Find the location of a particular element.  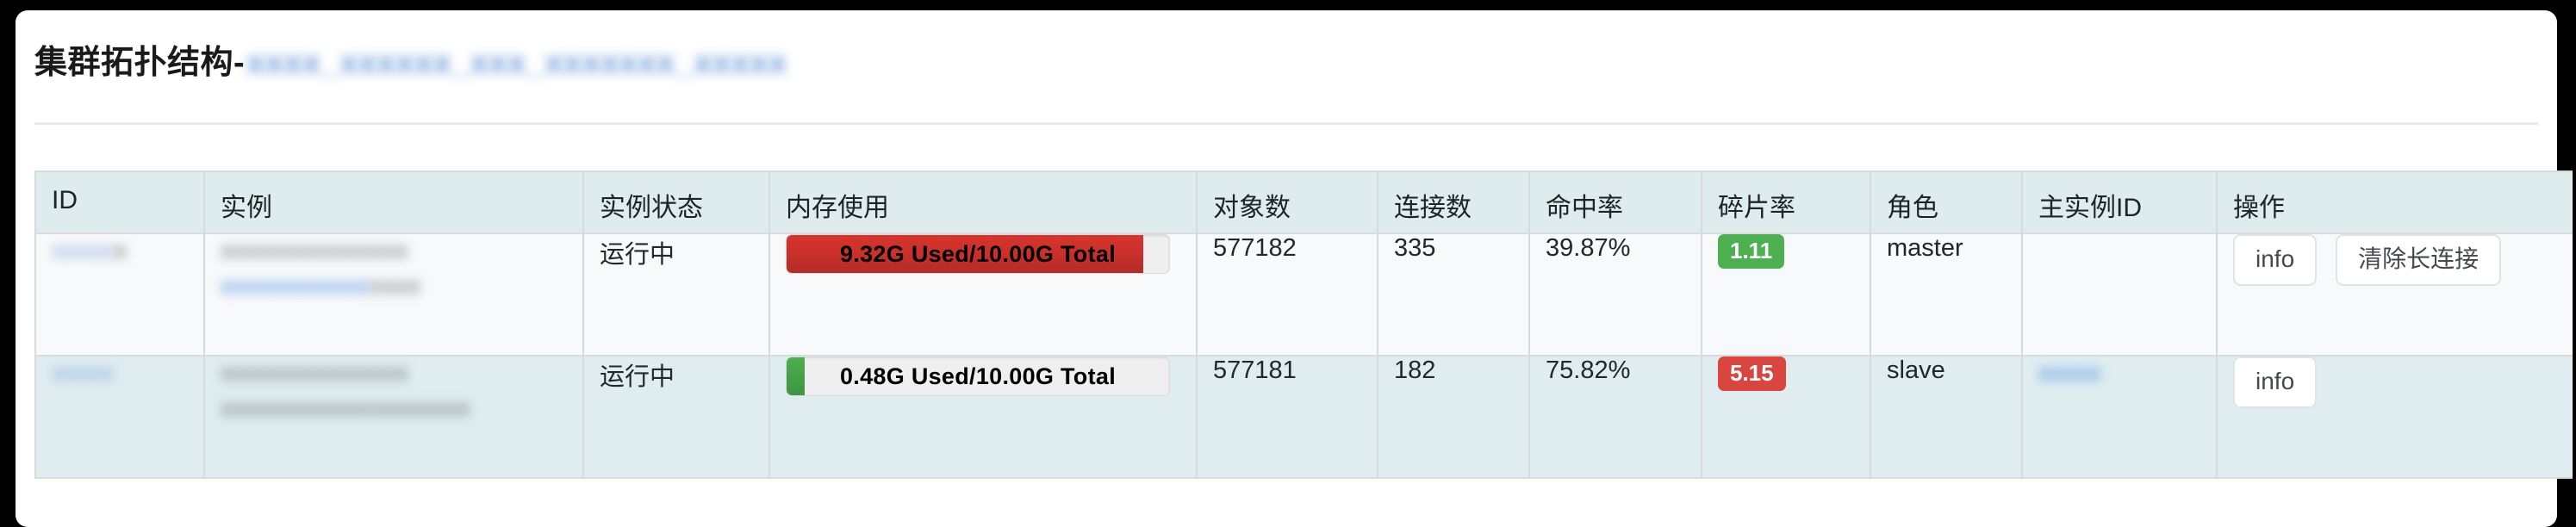

clear-long-connection-button: 清除长连接 is located at coordinates (2419, 260).